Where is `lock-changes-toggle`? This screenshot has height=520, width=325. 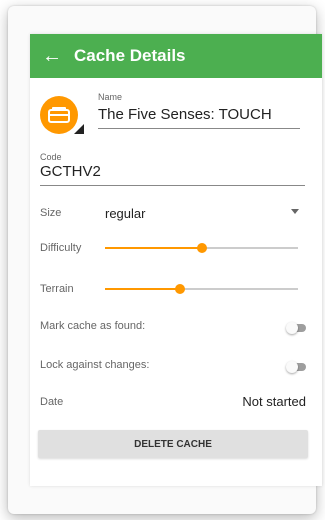
lock-changes-toggle is located at coordinates (296, 367).